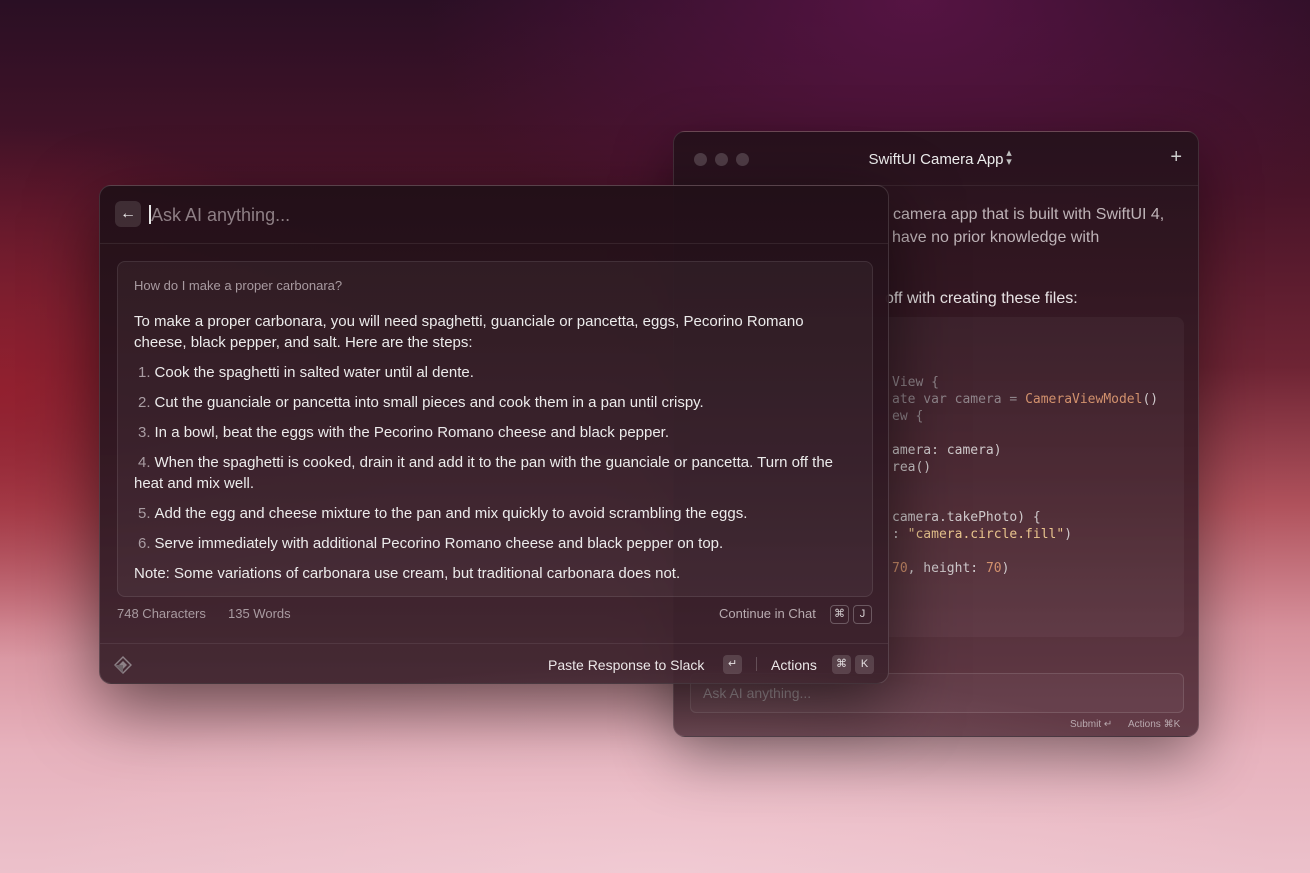 Image resolution: width=1310 pixels, height=873 pixels. I want to click on chat-title: SwiftUI Camera App, so click(936, 159).